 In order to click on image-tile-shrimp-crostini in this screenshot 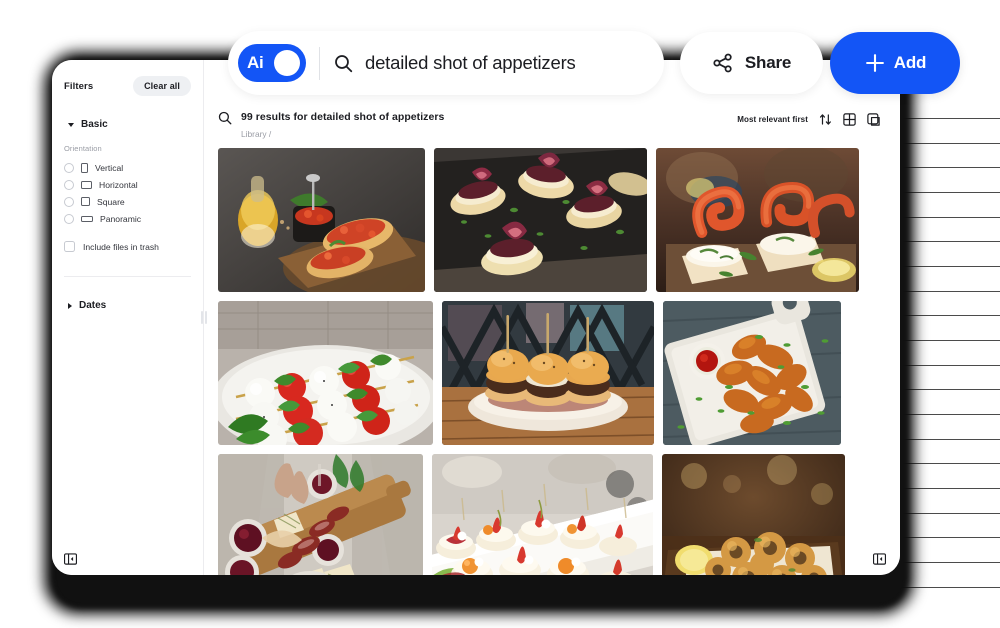, I will do `click(757, 220)`.